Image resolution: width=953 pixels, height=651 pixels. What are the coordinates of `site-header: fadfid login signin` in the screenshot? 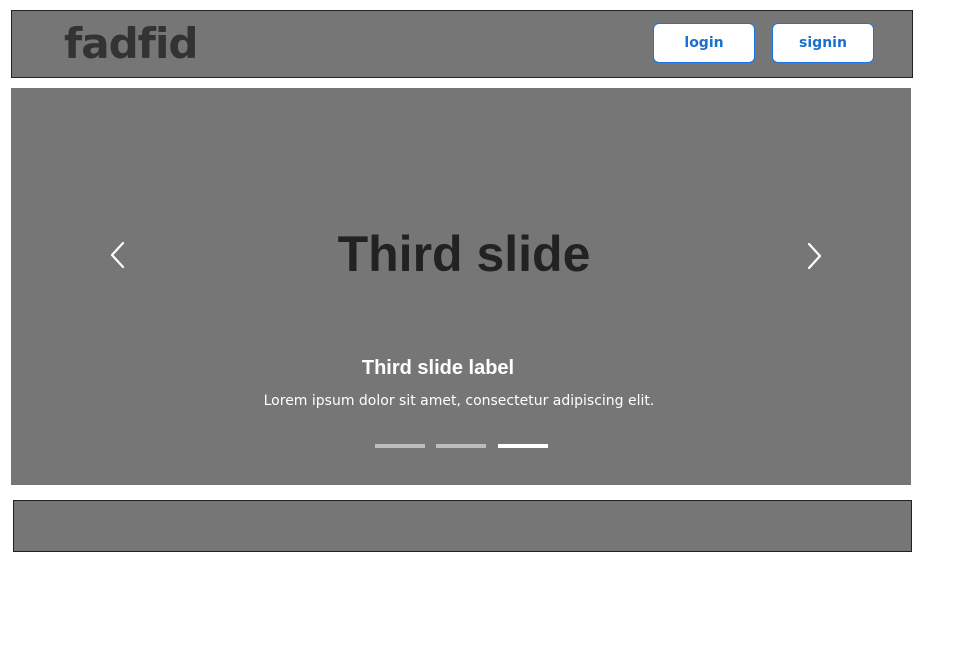 It's located at (462, 44).